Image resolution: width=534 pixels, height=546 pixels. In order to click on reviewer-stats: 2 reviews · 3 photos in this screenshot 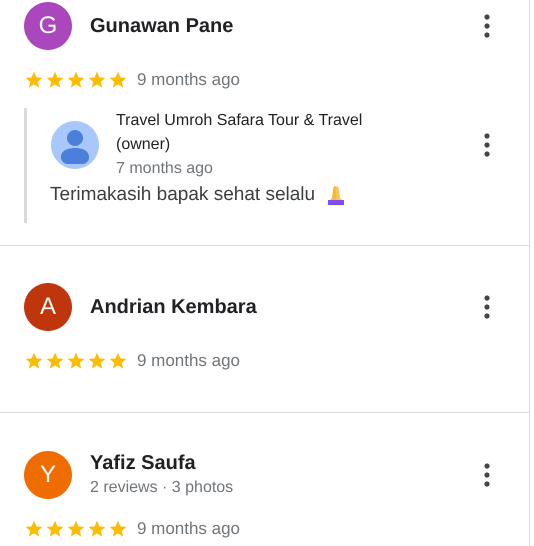, I will do `click(162, 488)`.